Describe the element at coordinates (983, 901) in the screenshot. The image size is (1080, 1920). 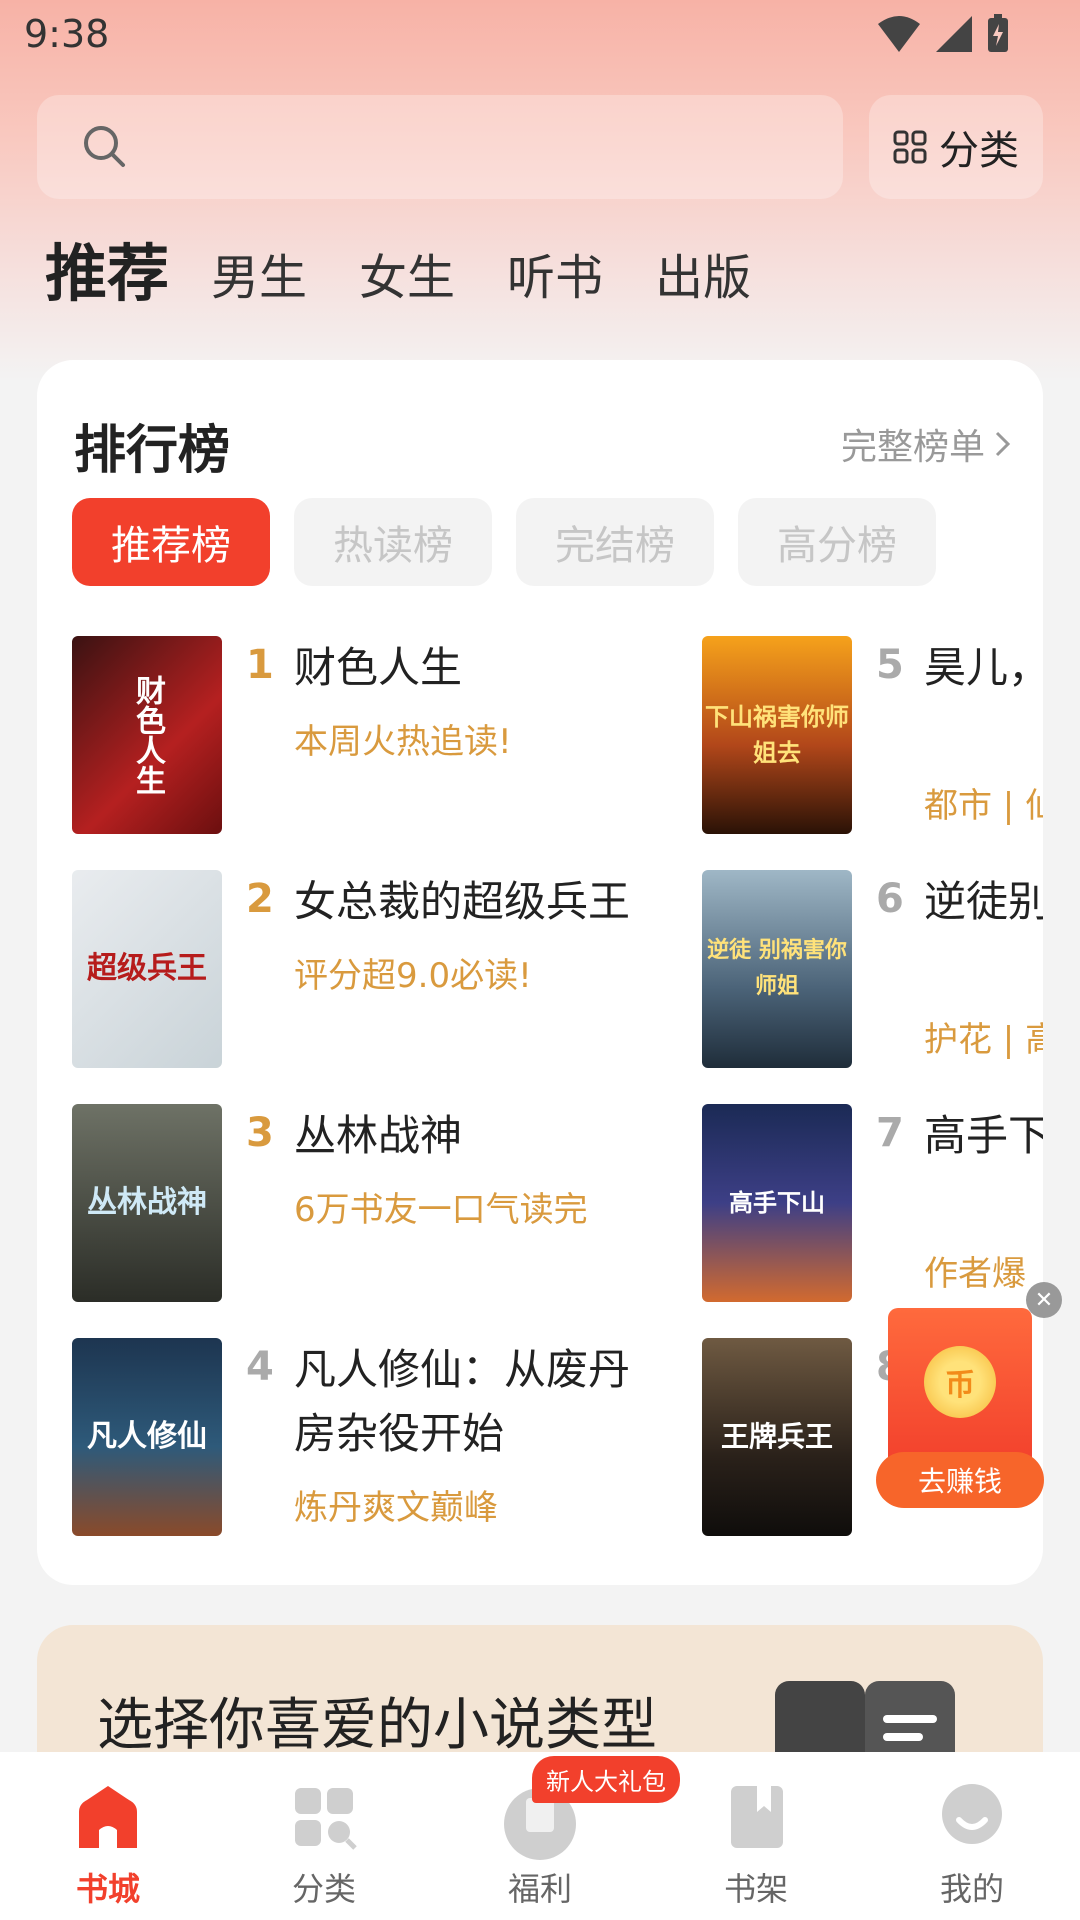
I see `book-title: 逆徒别姐，下` at that location.